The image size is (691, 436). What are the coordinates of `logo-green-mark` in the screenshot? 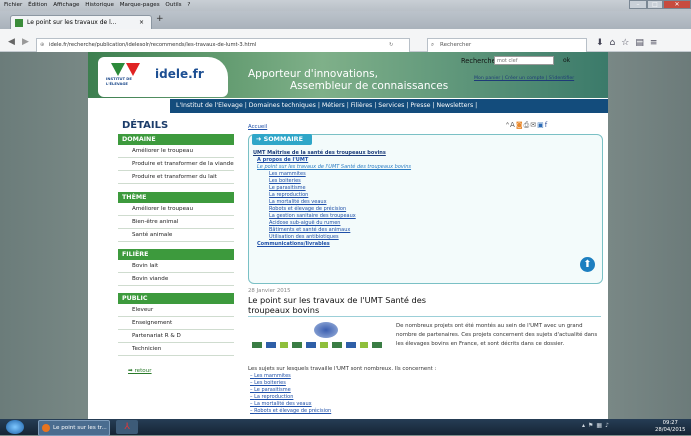 It's located at (118, 69).